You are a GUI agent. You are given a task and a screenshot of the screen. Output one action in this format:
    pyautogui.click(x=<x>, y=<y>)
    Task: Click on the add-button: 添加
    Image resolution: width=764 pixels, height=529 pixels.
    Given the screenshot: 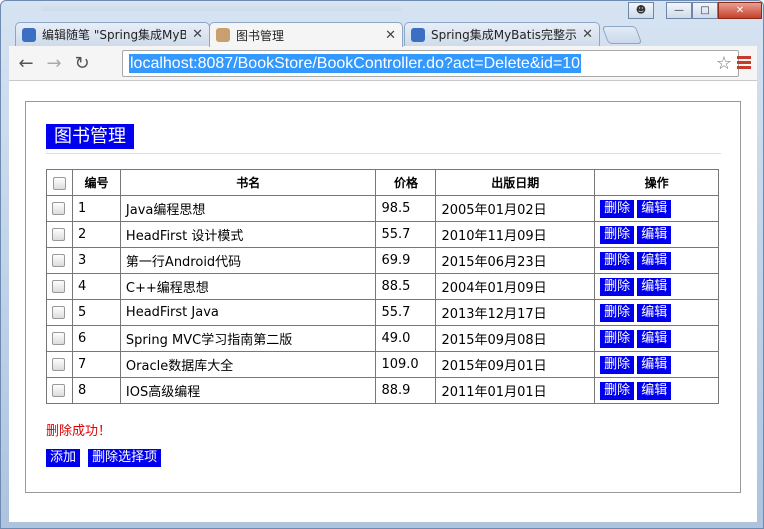 What is the action you would take?
    pyautogui.click(x=63, y=458)
    